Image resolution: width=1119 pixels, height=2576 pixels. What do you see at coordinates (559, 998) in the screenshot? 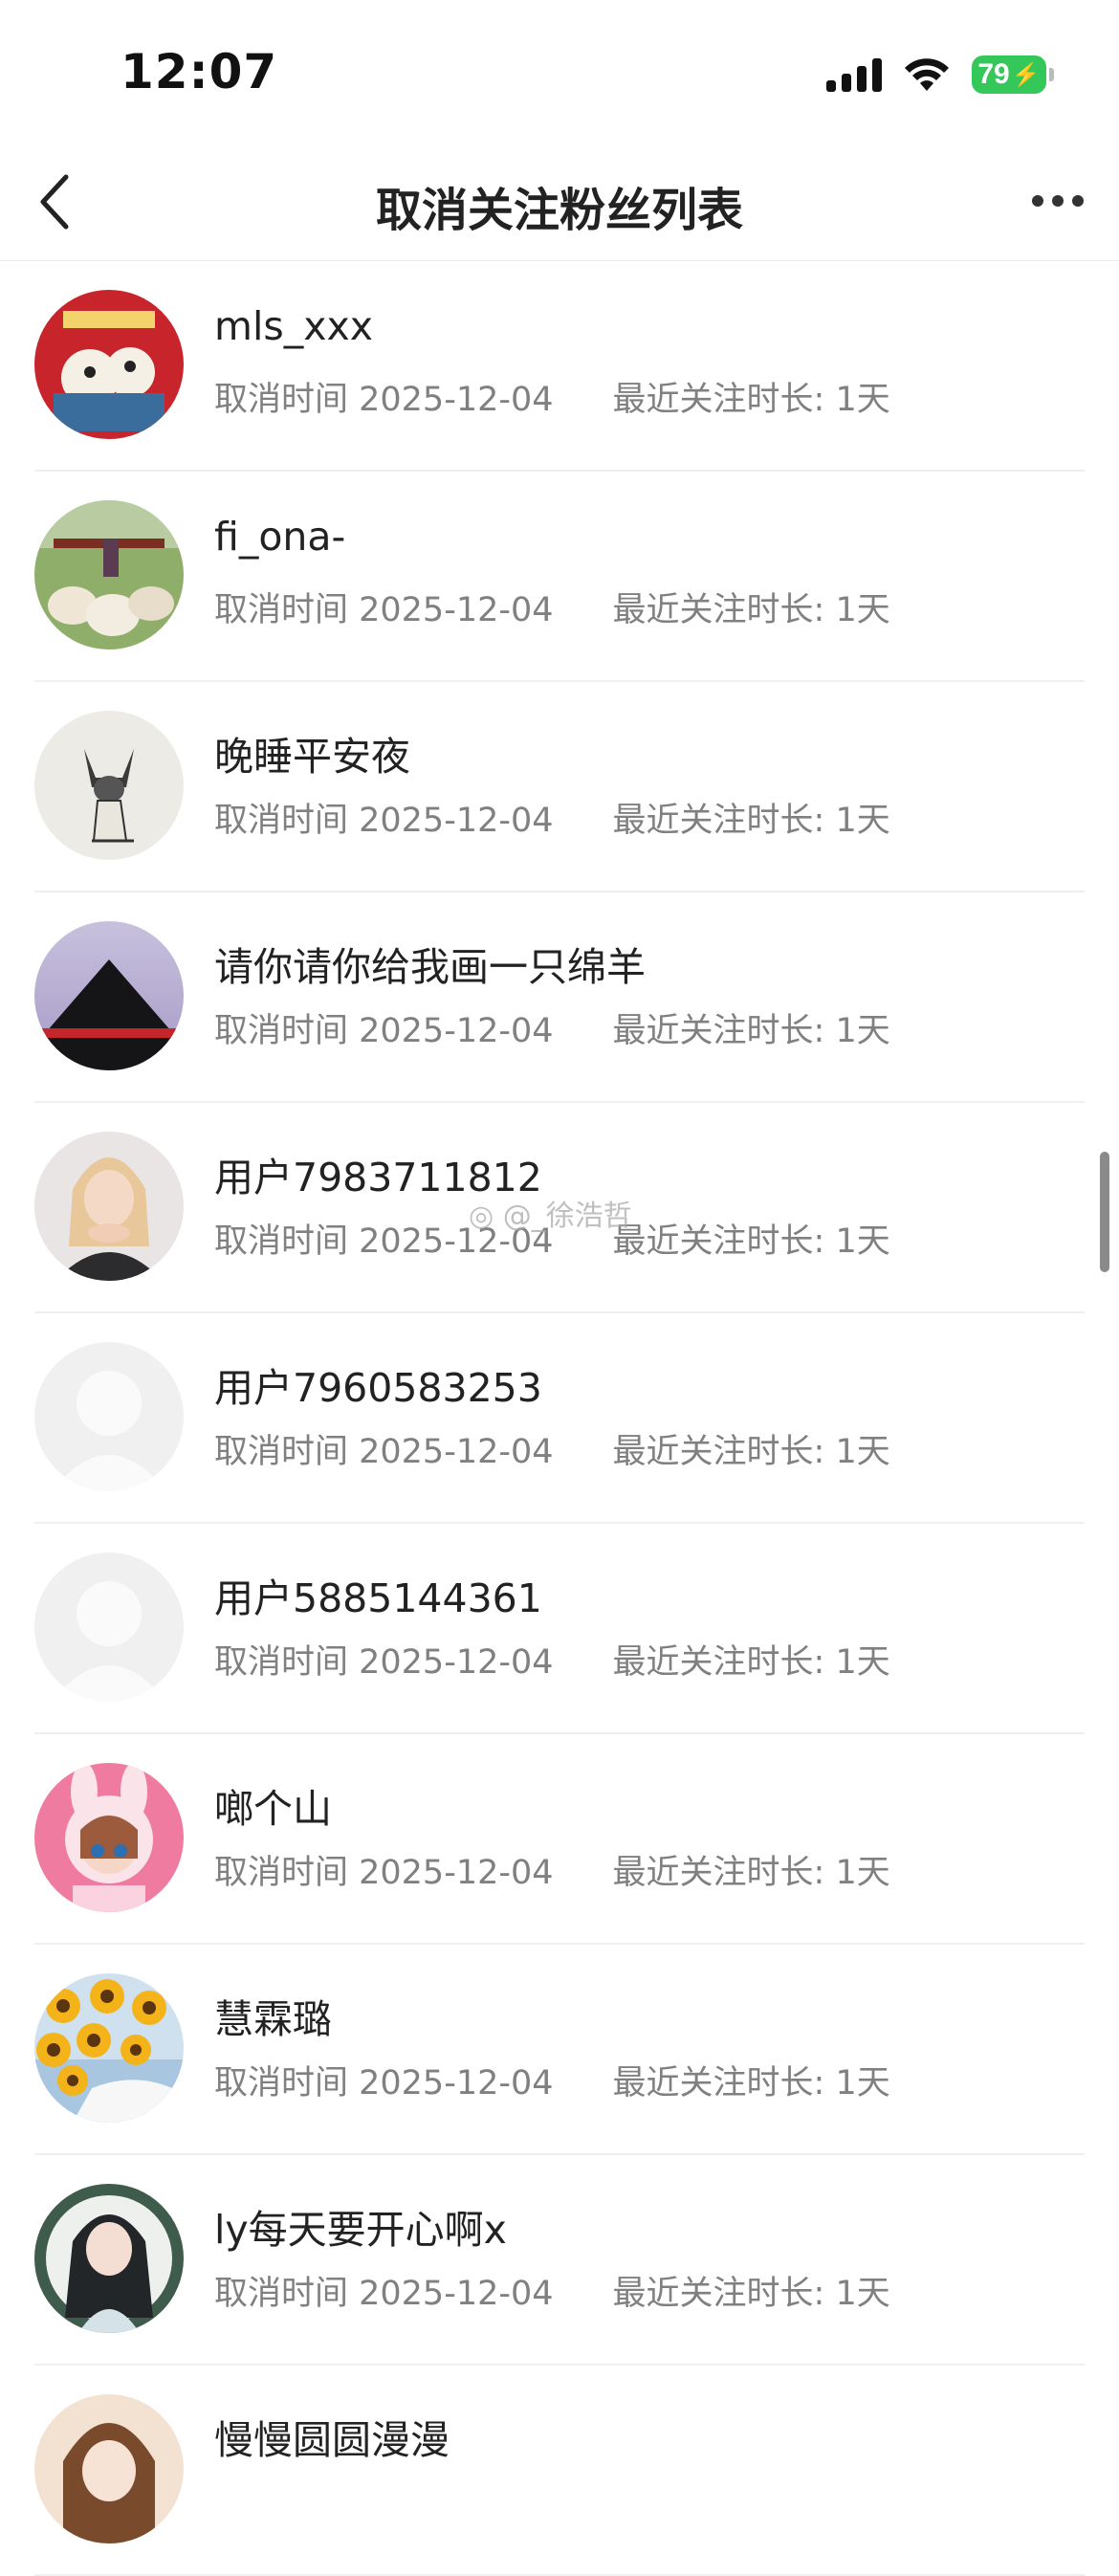
I see `list-item: 请你请你给我画一只绵羊 取消时间 2025-12-04 最近关注时长: 1天` at bounding box center [559, 998].